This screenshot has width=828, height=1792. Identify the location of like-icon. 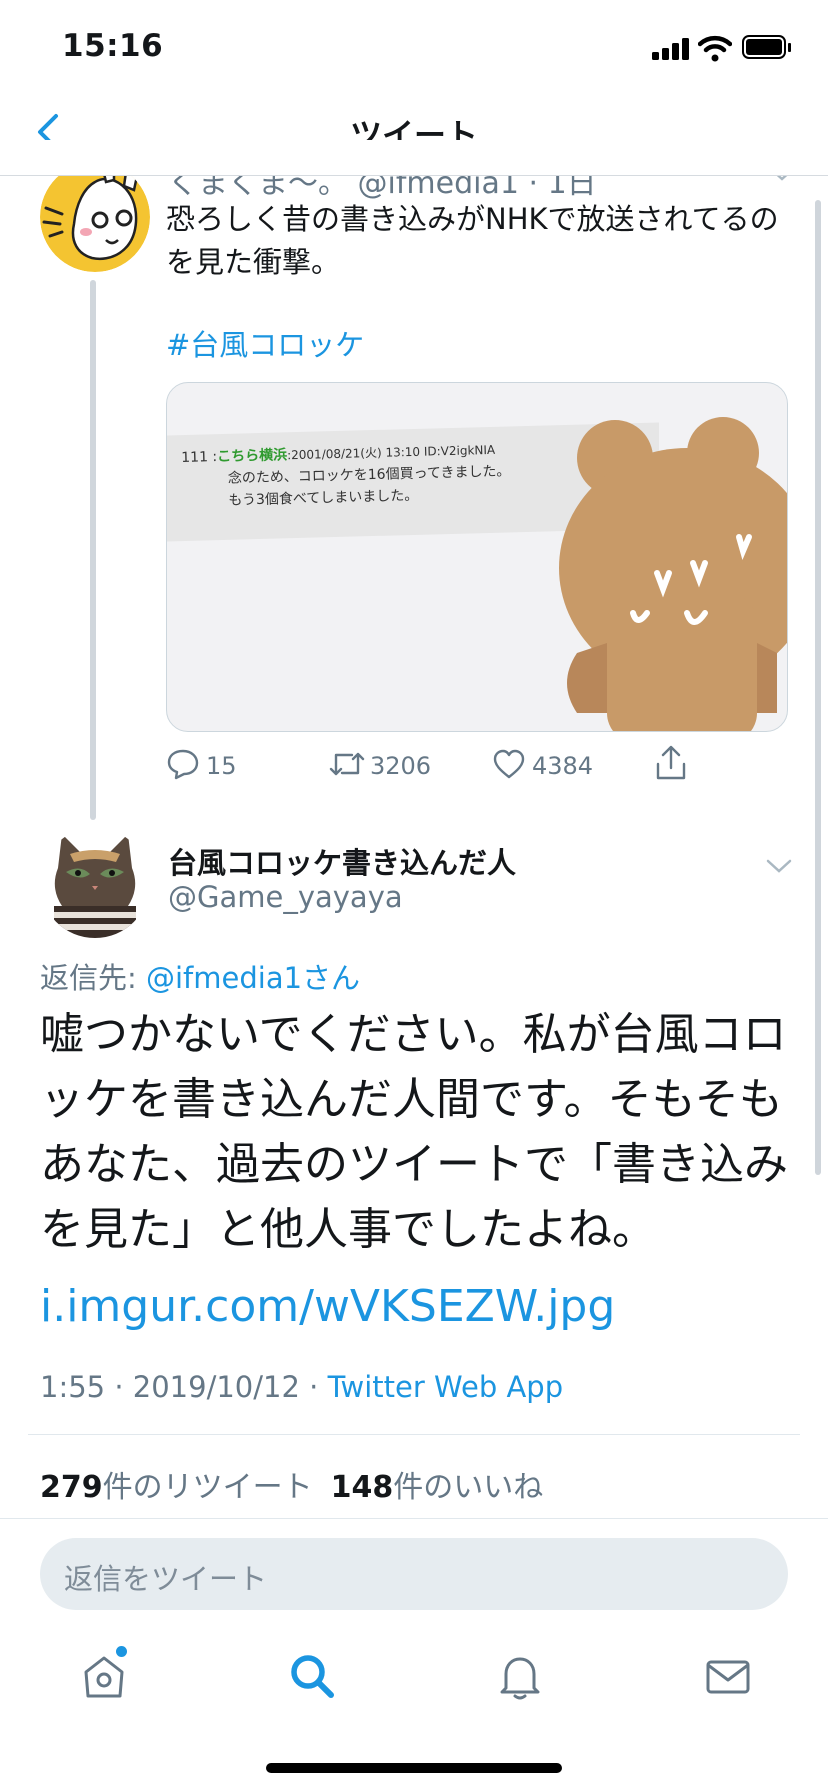
(509, 764).